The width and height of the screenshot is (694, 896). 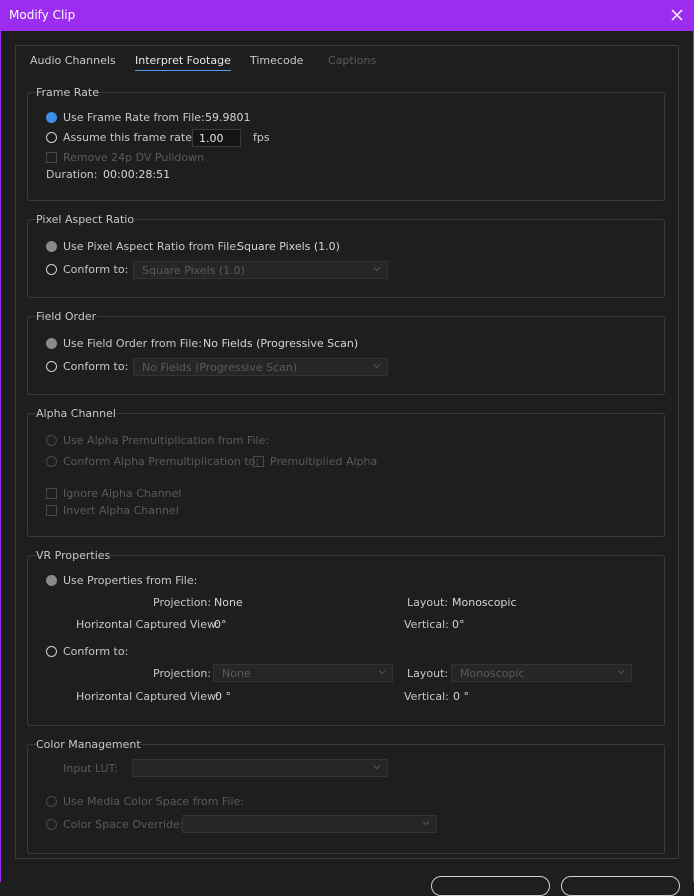 I want to click on use-vr-properties-label: Use Properties from File:, so click(x=130, y=580).